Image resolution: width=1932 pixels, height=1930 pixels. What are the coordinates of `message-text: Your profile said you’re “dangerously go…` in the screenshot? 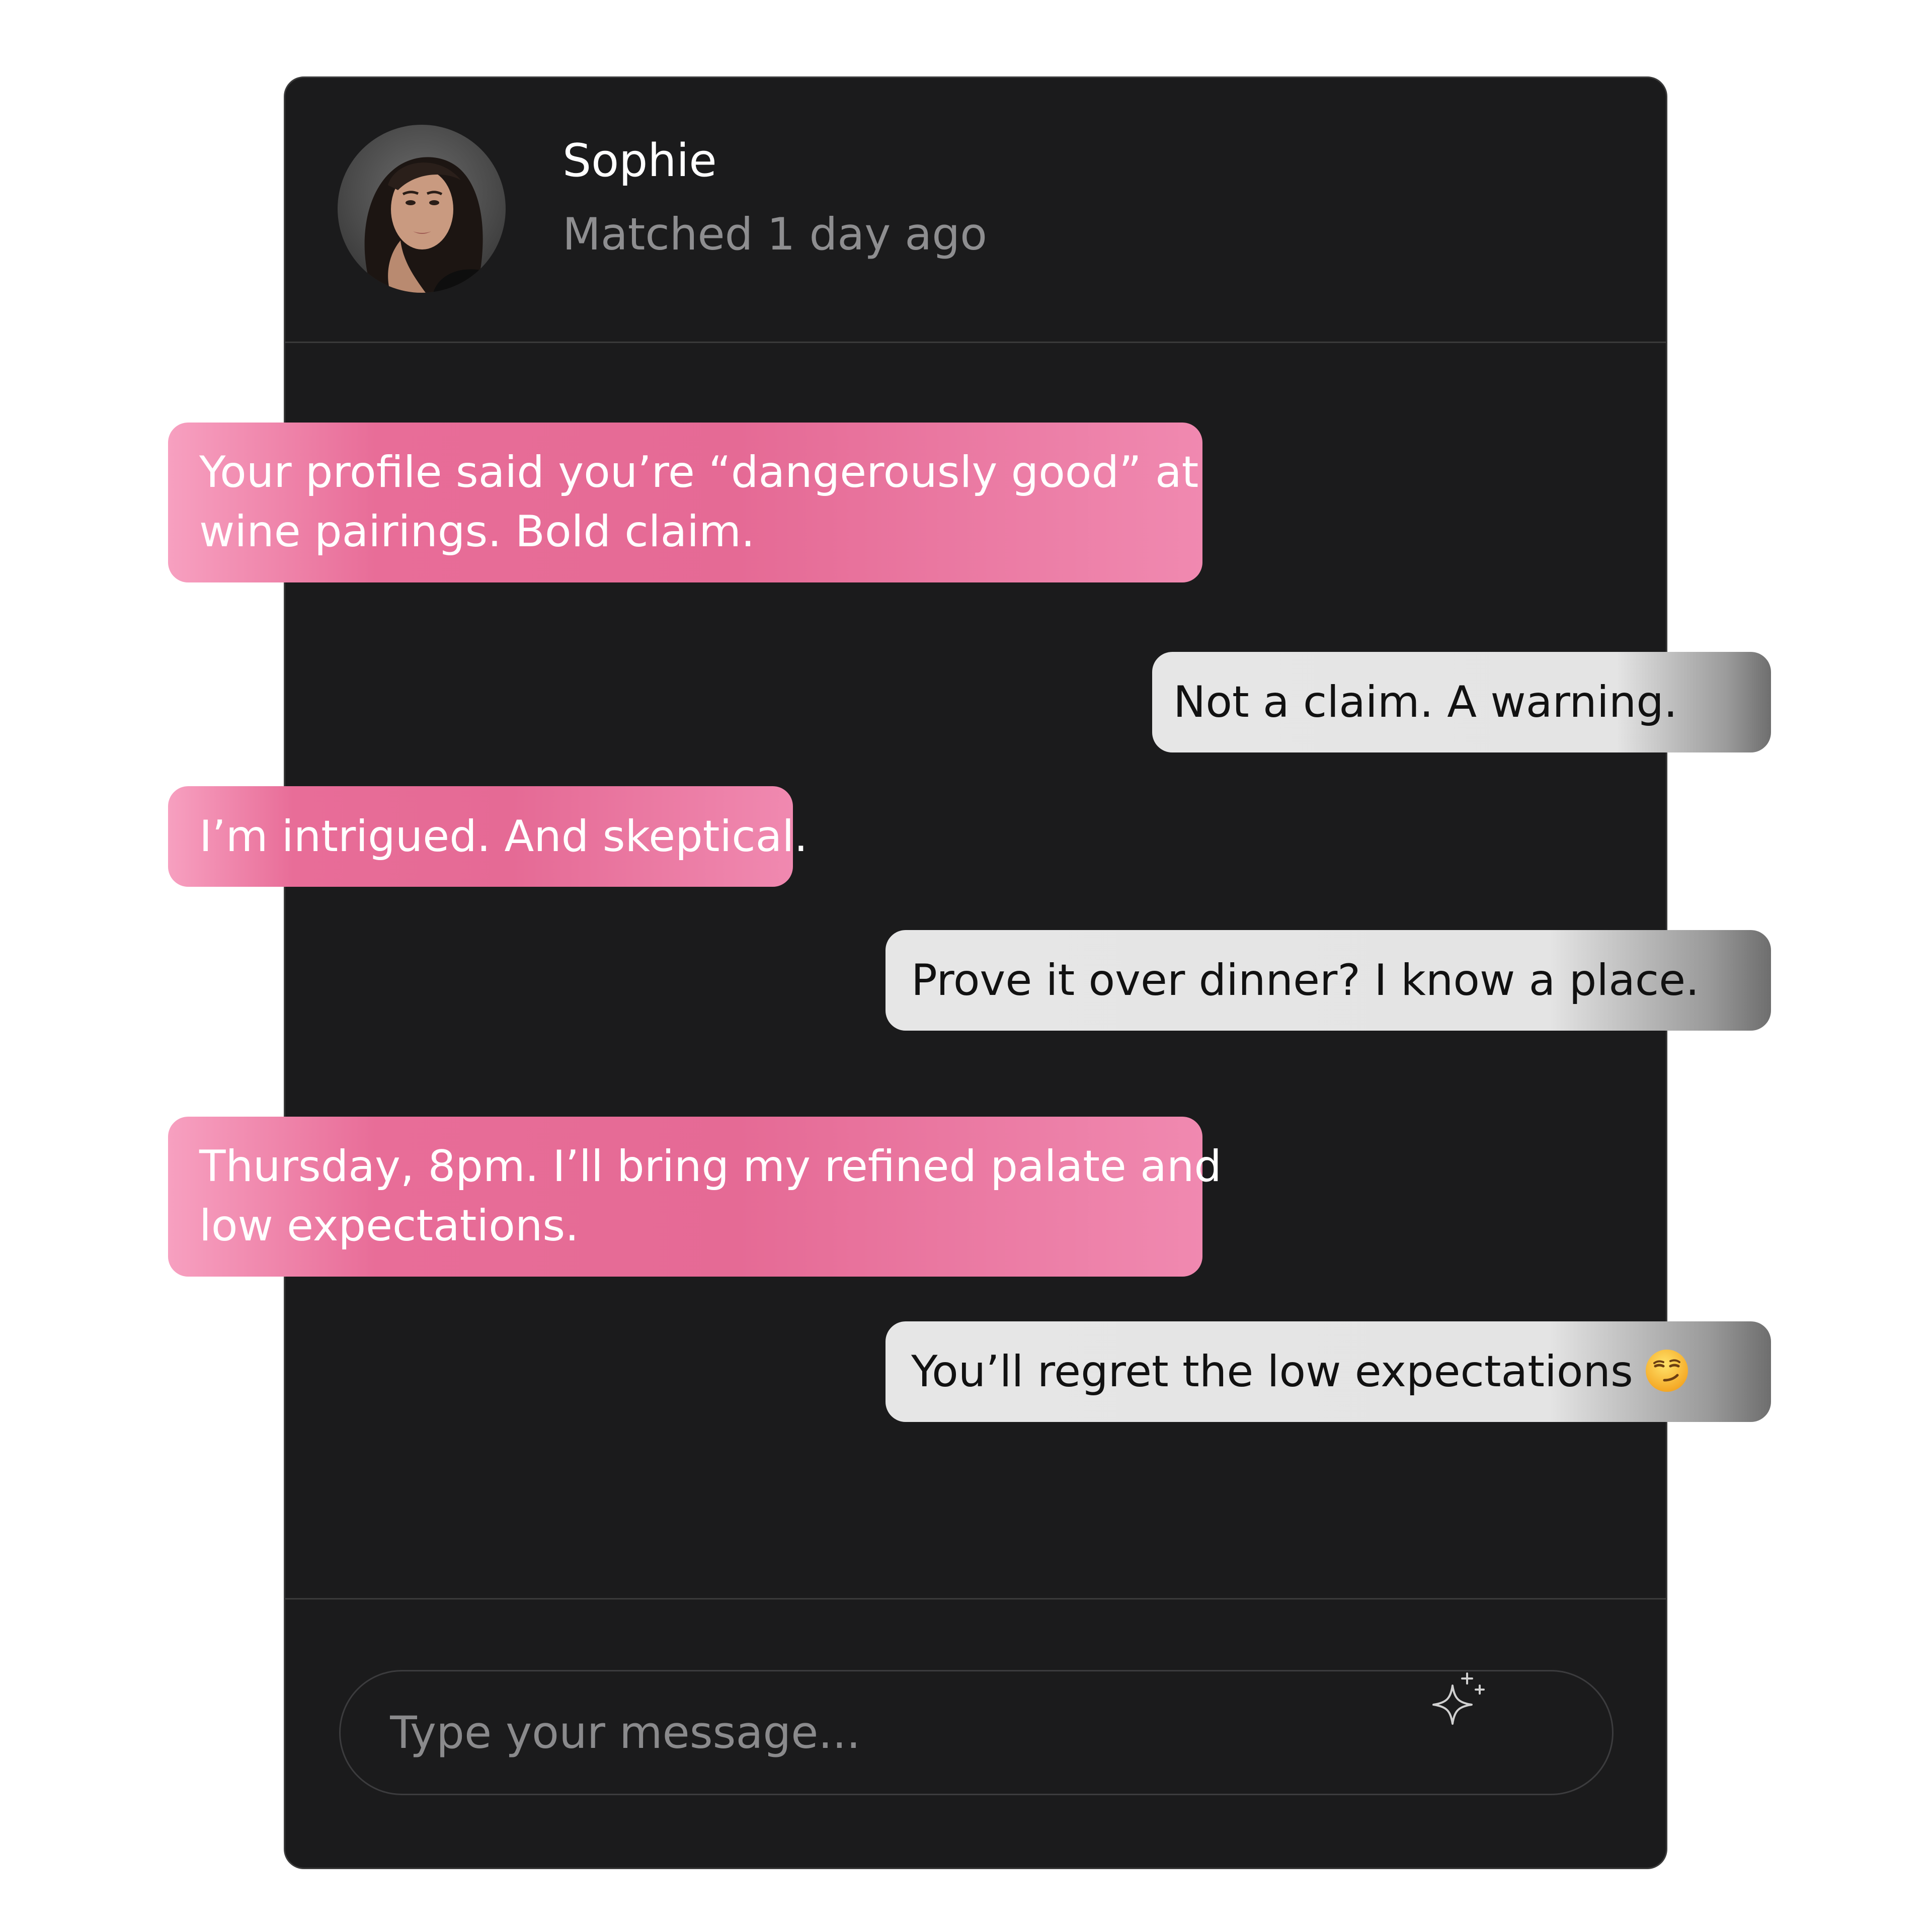 It's located at (699, 472).